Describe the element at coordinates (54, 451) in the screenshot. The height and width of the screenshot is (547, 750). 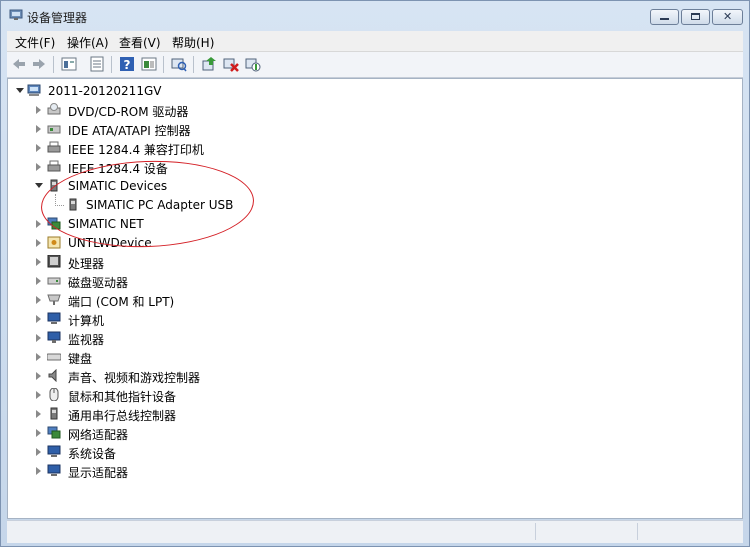
I see `system-device-icon` at that location.